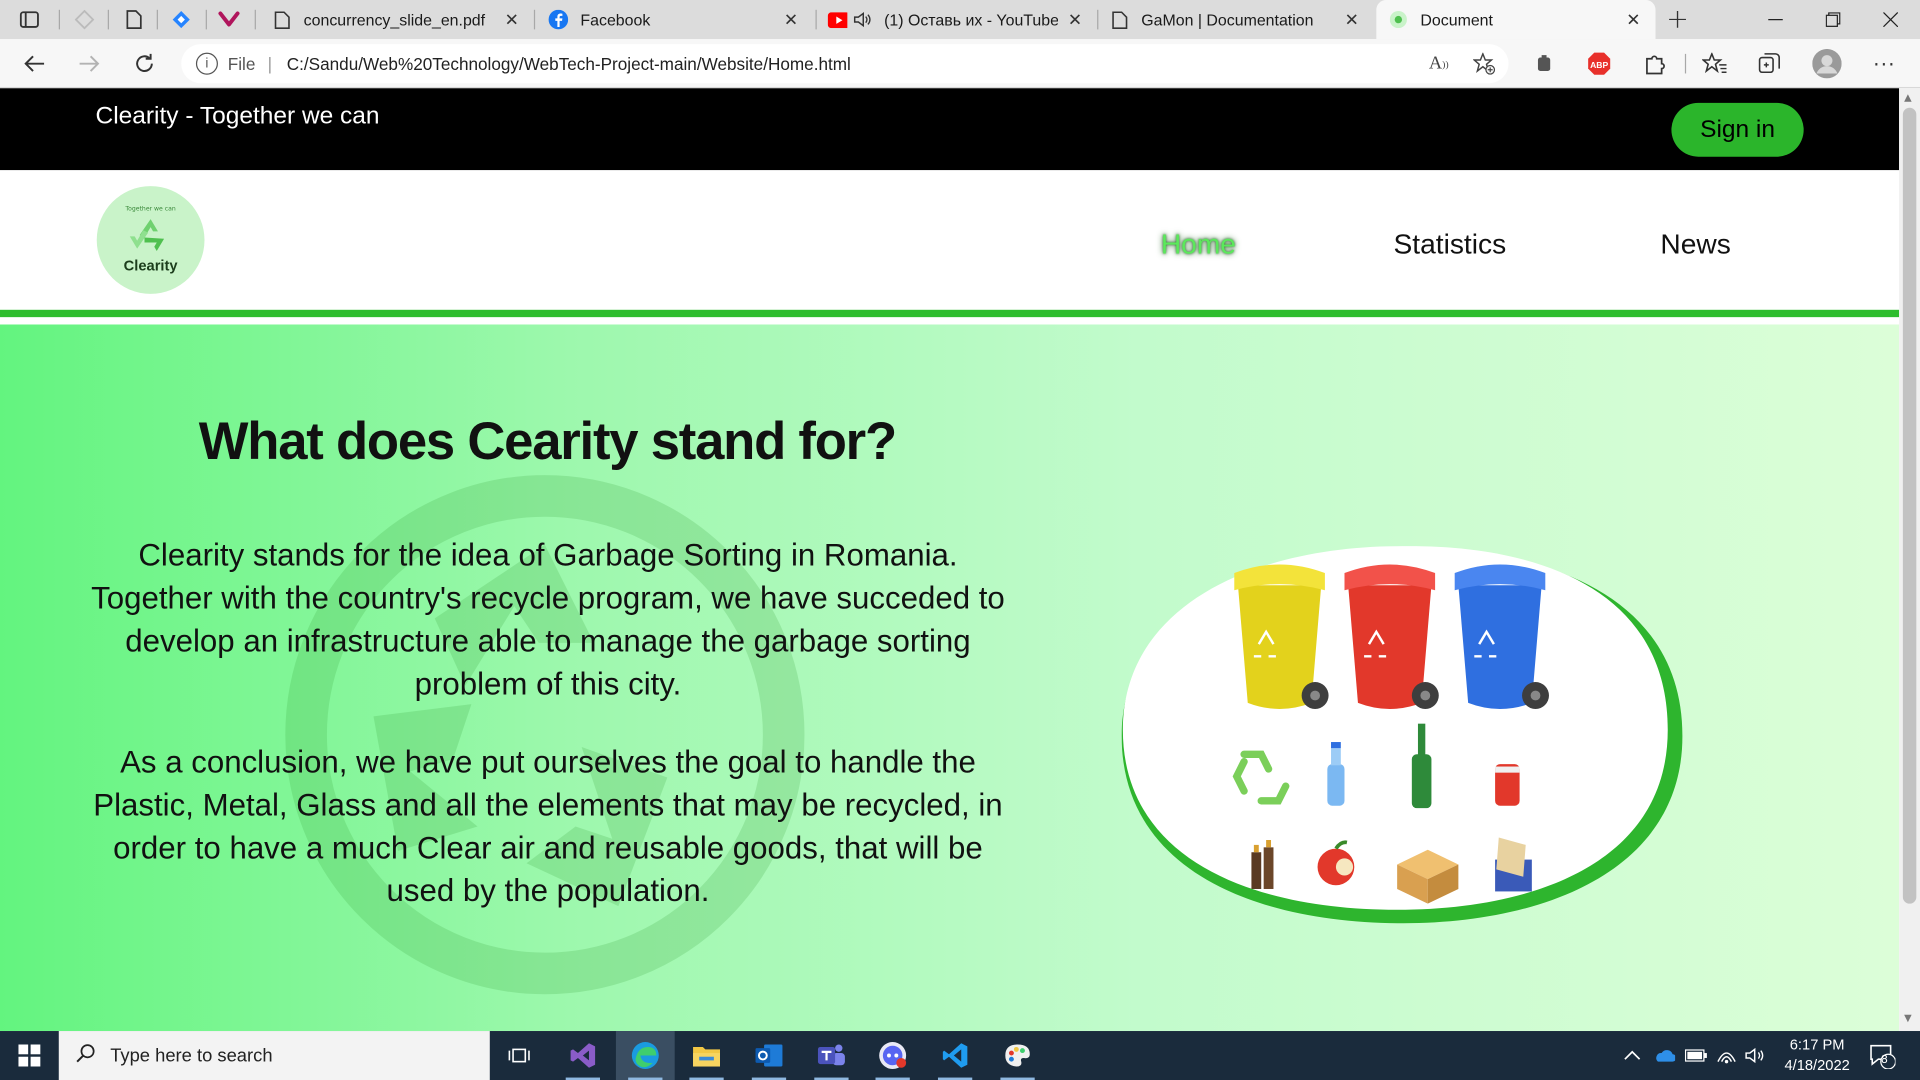 This screenshot has height=1080, width=1920. Describe the element at coordinates (1909, 505) in the screenshot. I see `scrollbar-thumb` at that location.